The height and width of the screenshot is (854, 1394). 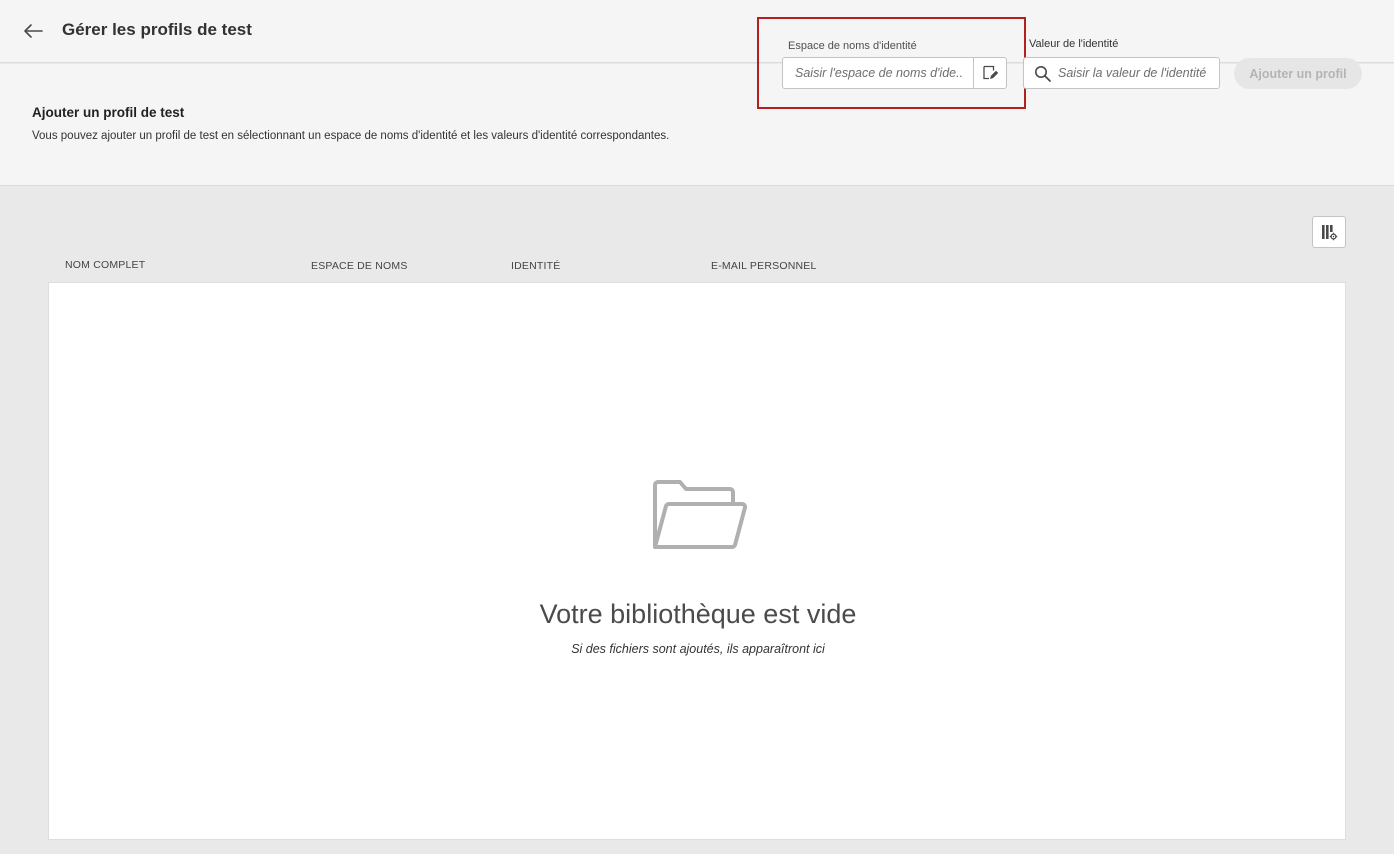 I want to click on add-profile-button: Ajouter un profil, so click(x=1298, y=73).